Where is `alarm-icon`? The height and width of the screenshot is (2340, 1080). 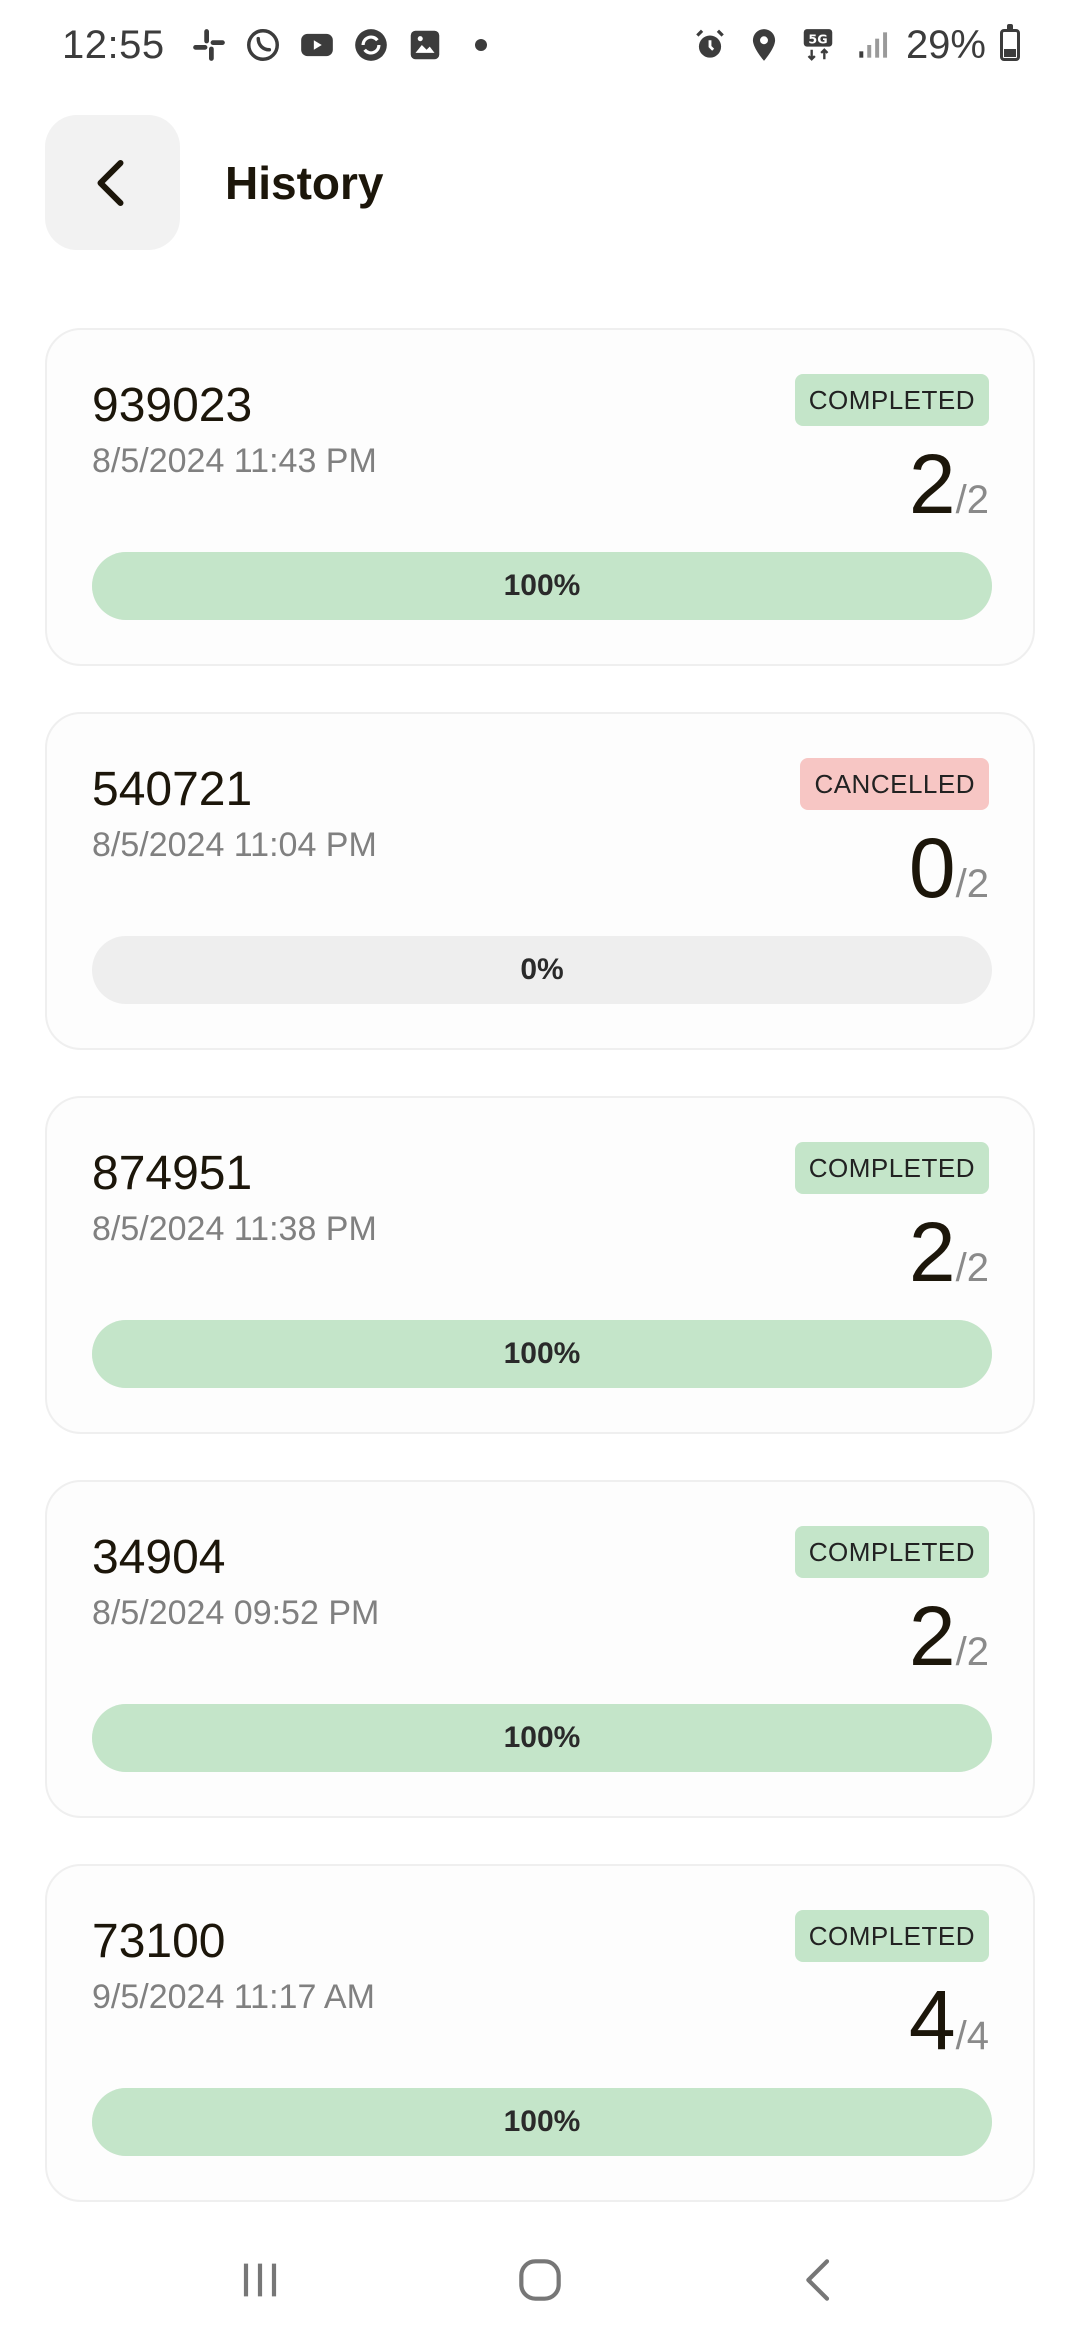
alarm-icon is located at coordinates (710, 45).